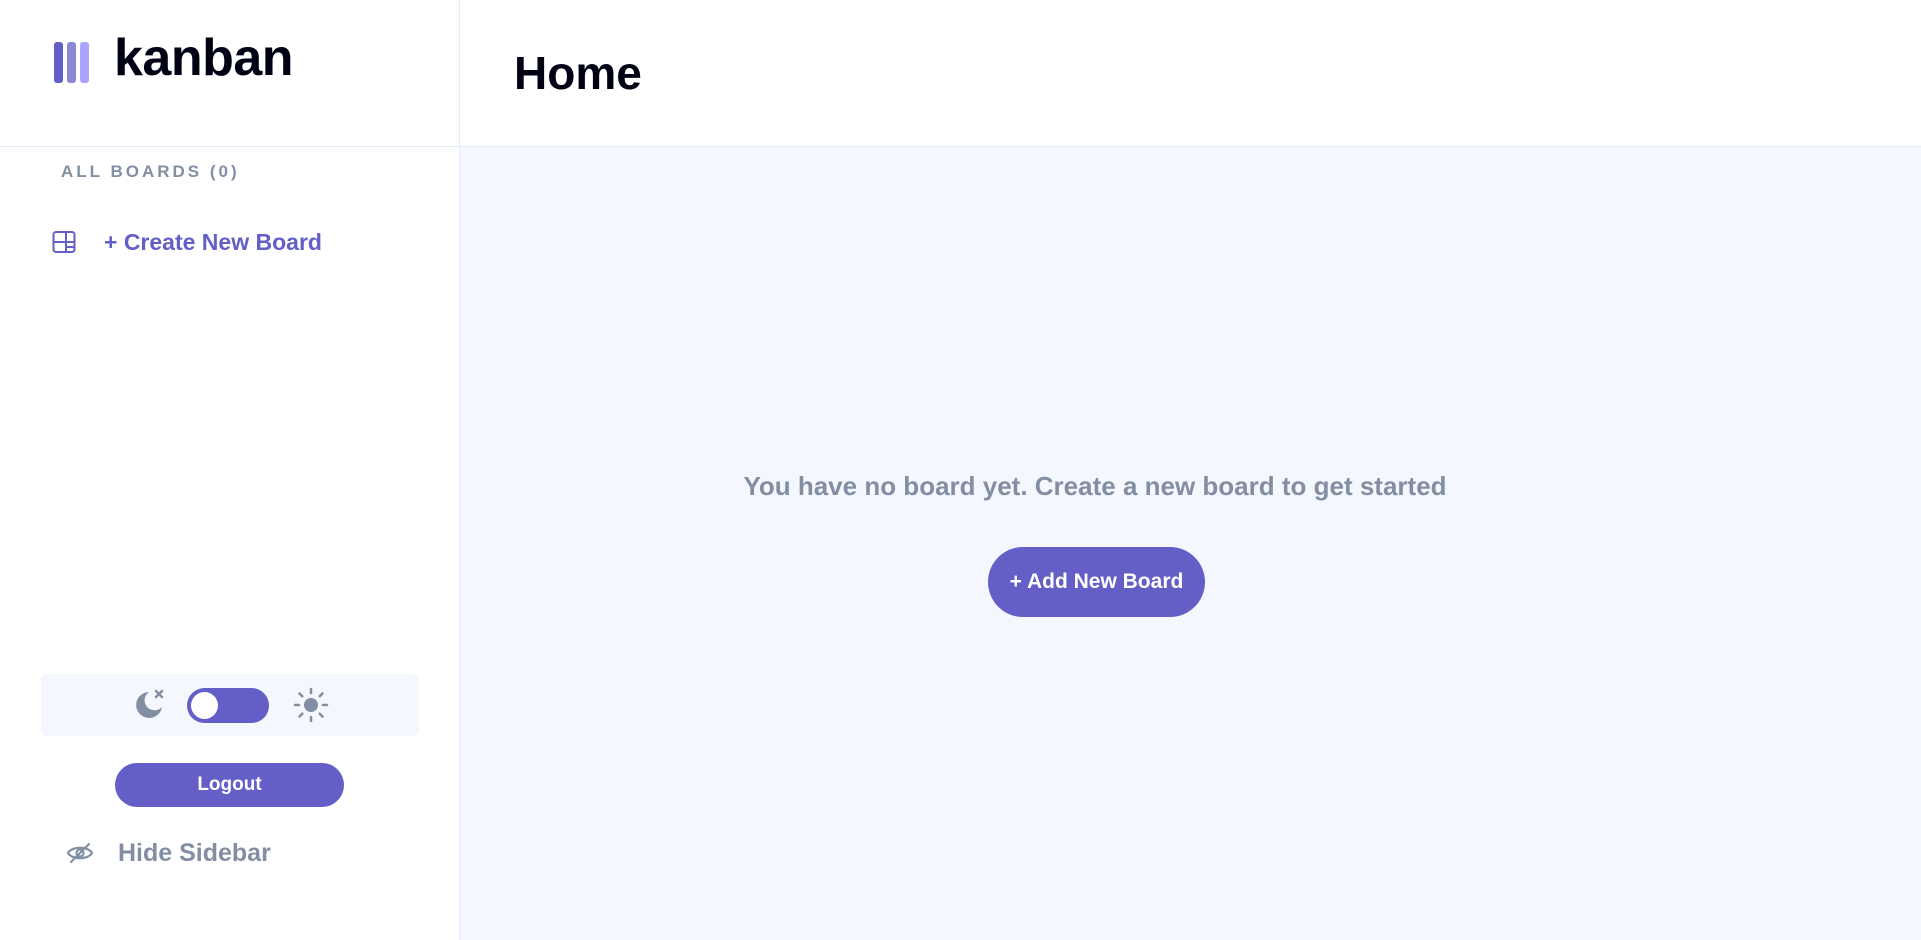 The width and height of the screenshot is (1921, 940). I want to click on create-new-board-label: + Create New Board, so click(213, 241).